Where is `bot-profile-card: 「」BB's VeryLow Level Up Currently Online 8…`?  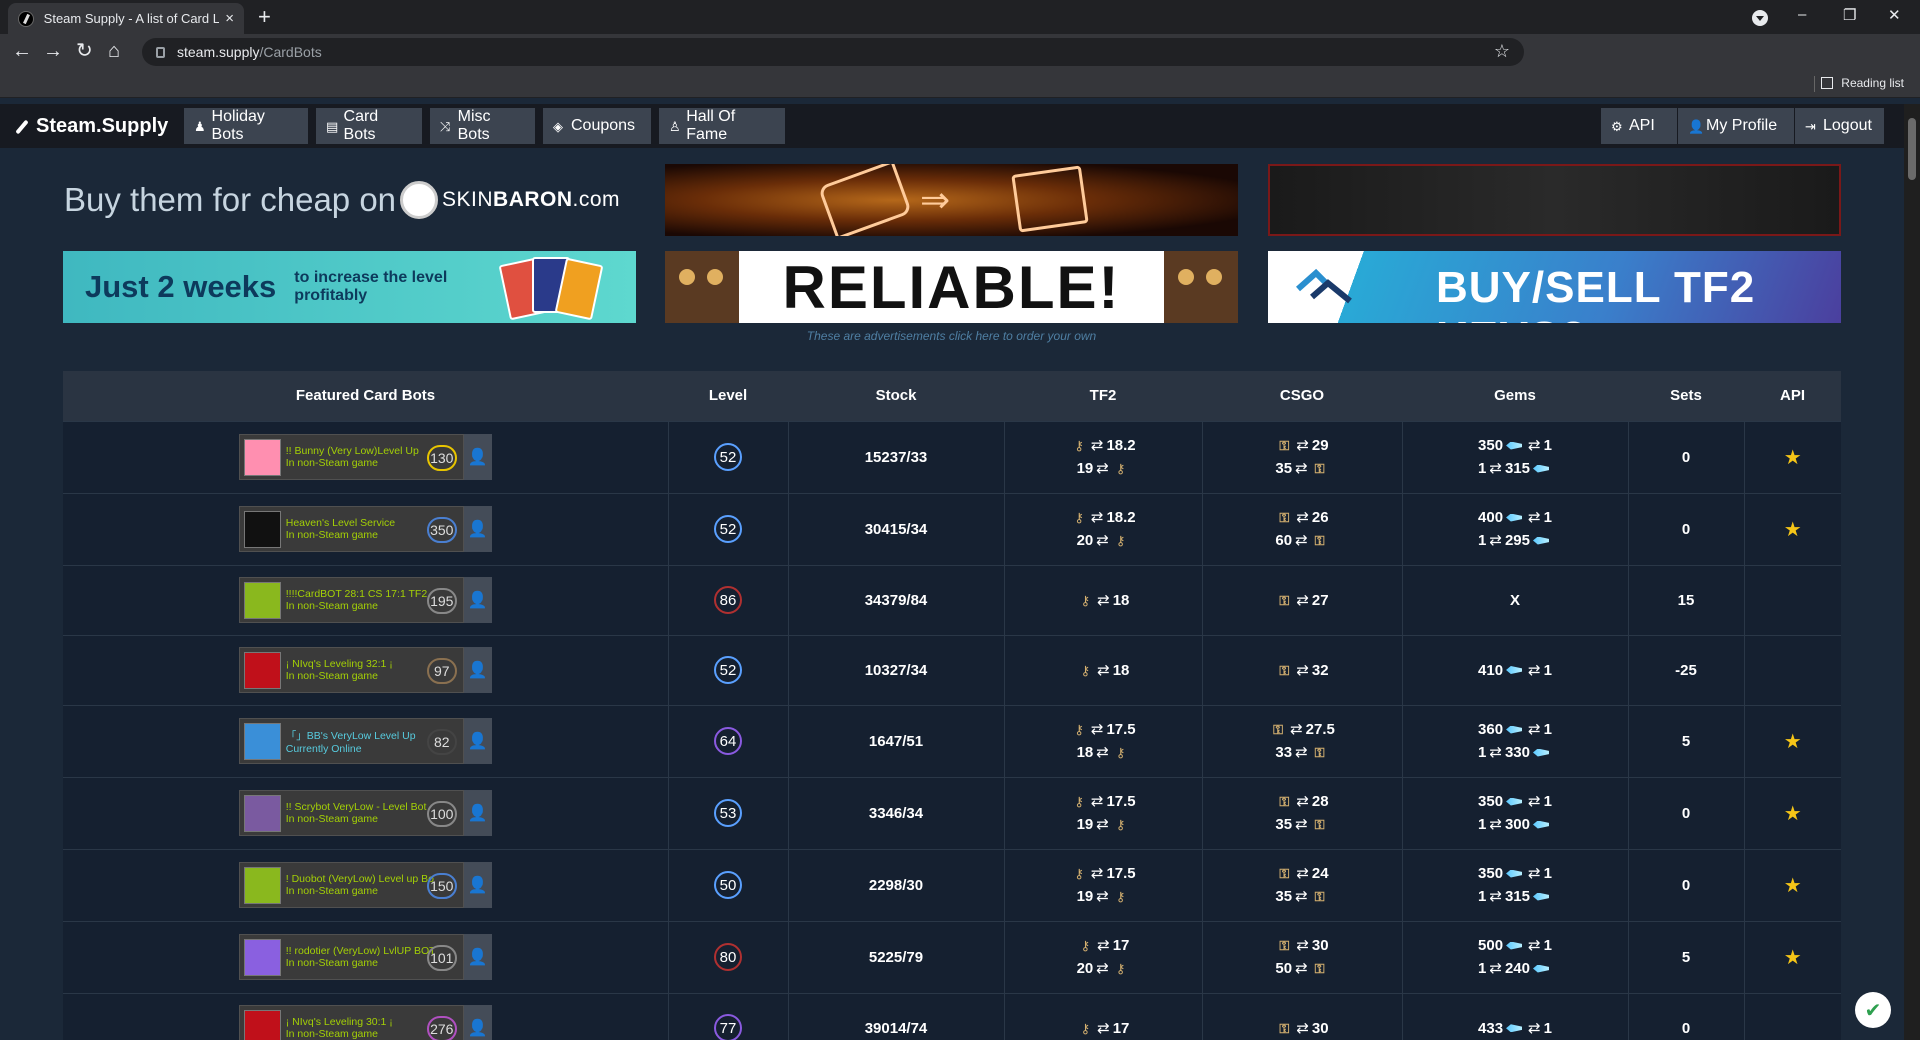 bot-profile-card: 「」BB's VeryLow Level Up Currently Online 8… is located at coordinates (351, 741).